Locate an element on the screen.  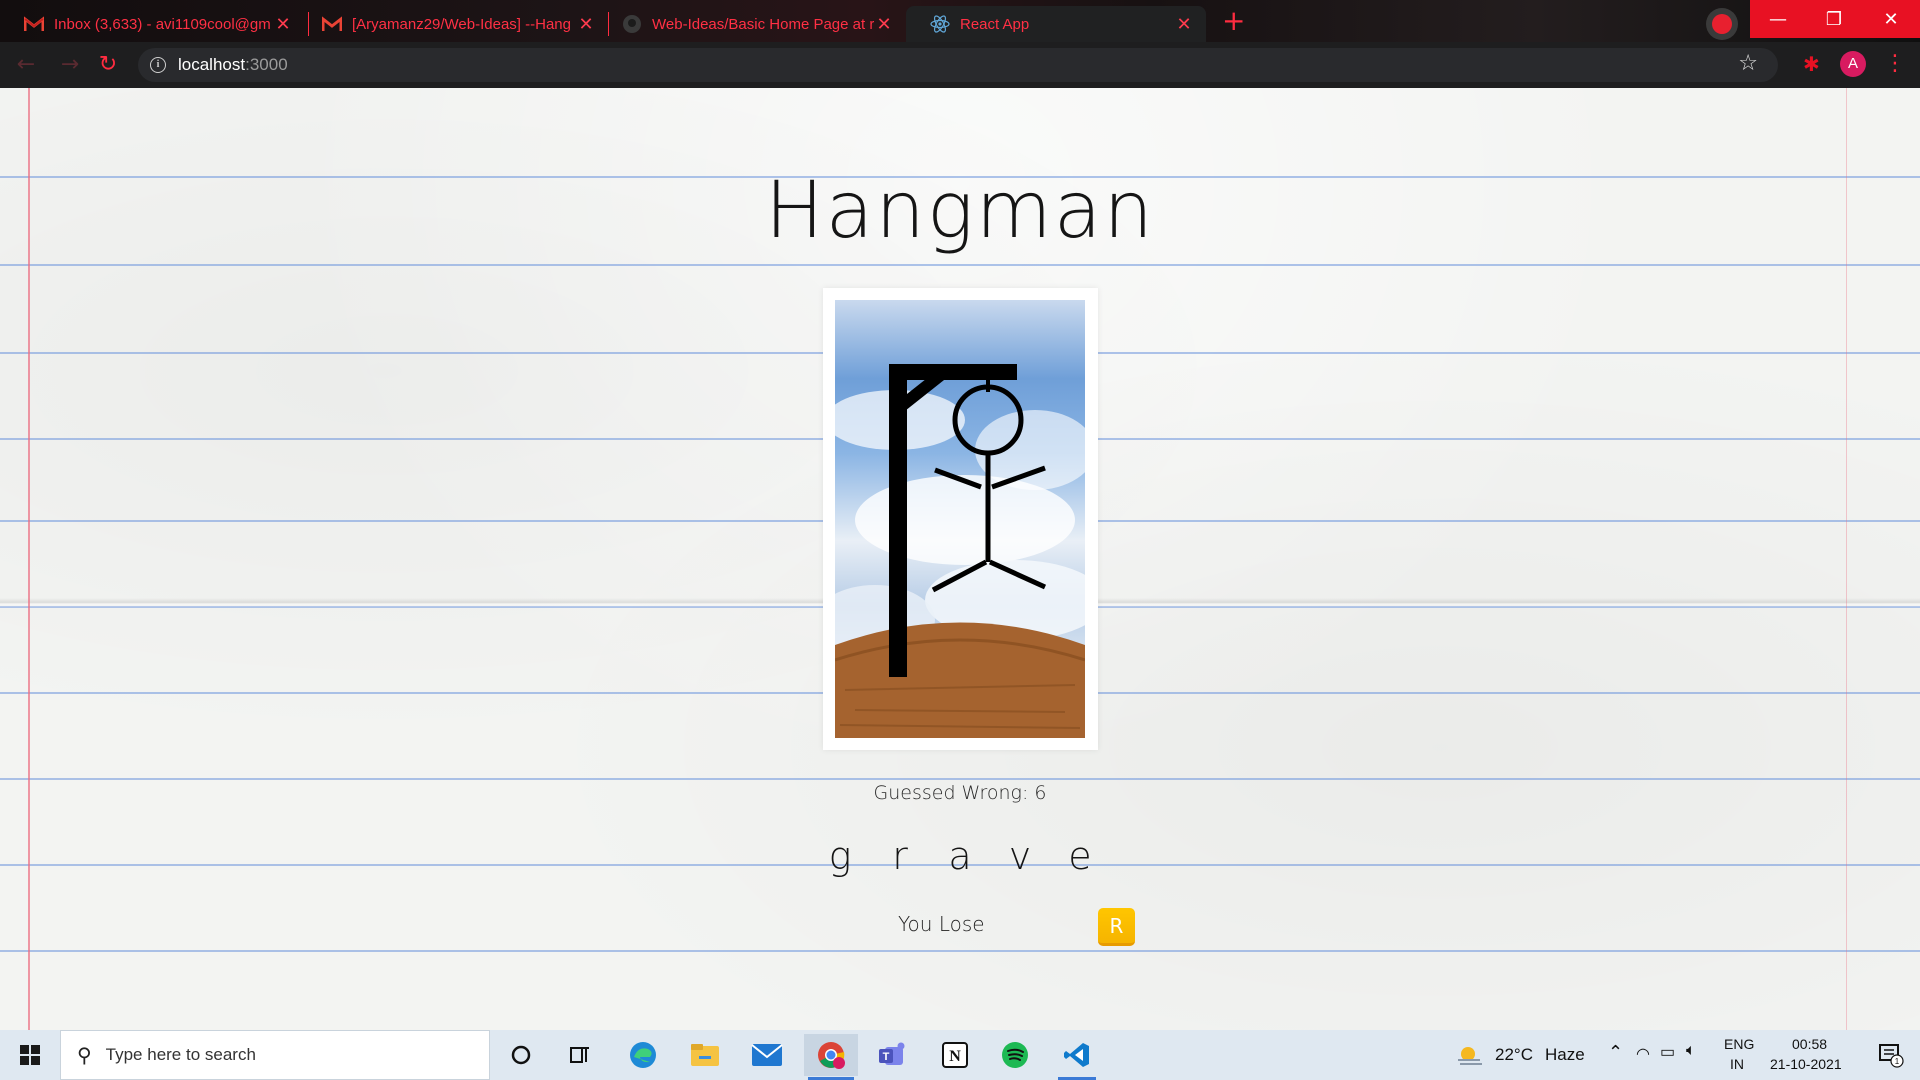
wrong-guess-counter: Guessed Wrong: 6 is located at coordinates (960, 793).